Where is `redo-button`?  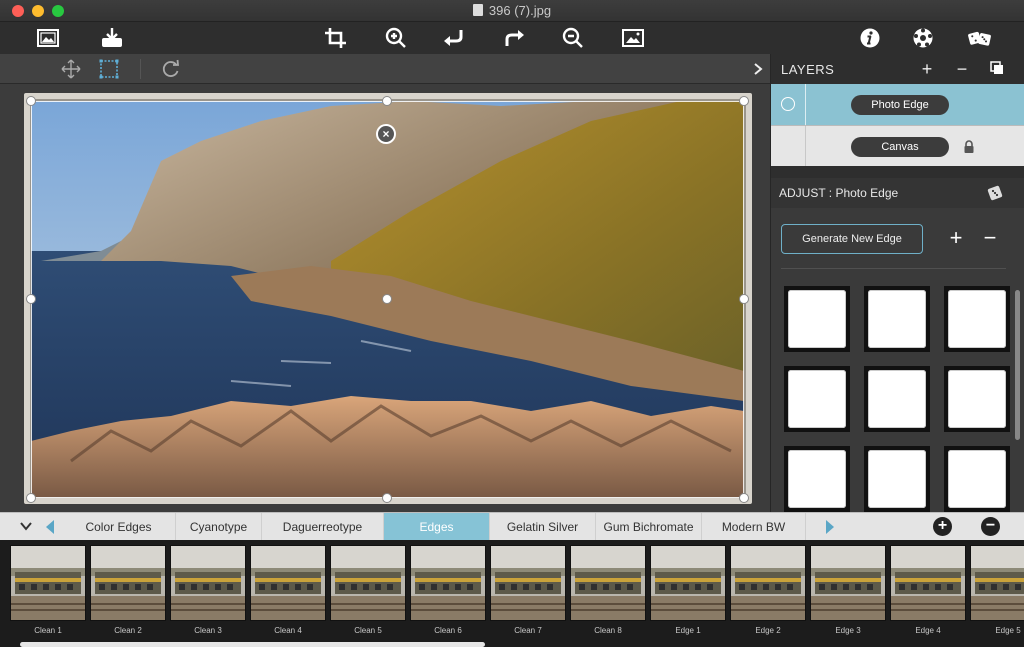
redo-button is located at coordinates (514, 38).